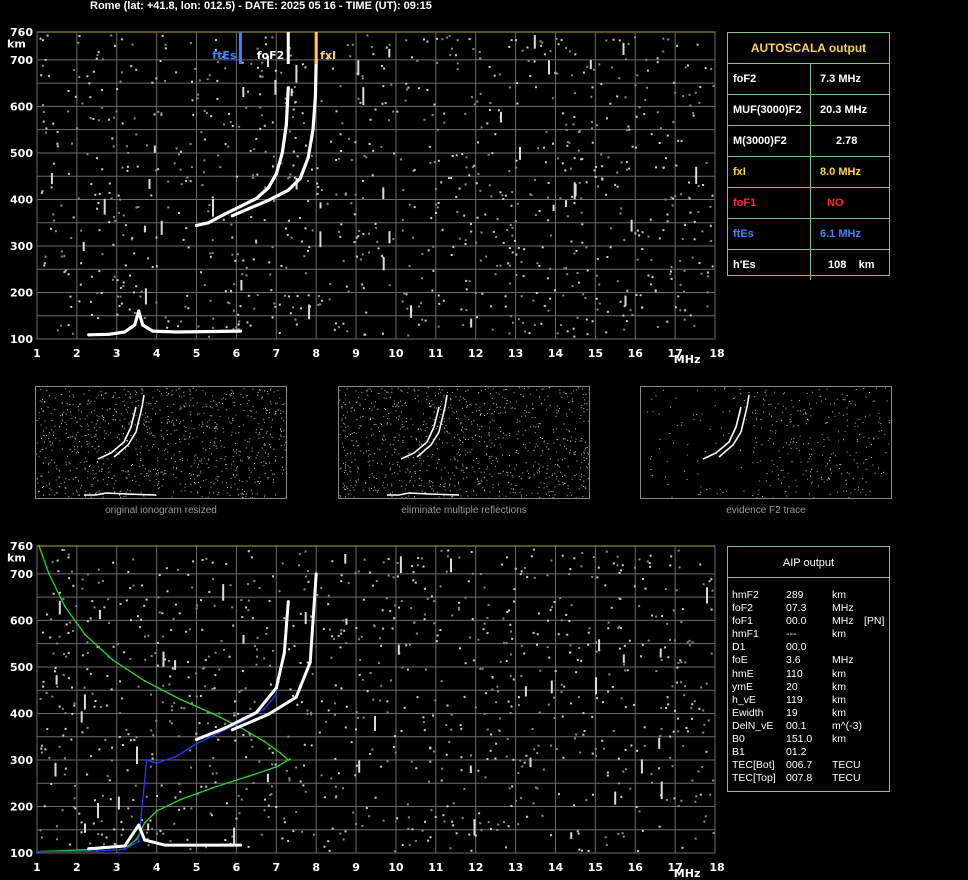 The height and width of the screenshot is (880, 968). What do you see at coordinates (796, 647) in the screenshot?
I see `aip-value: 00.0` at bounding box center [796, 647].